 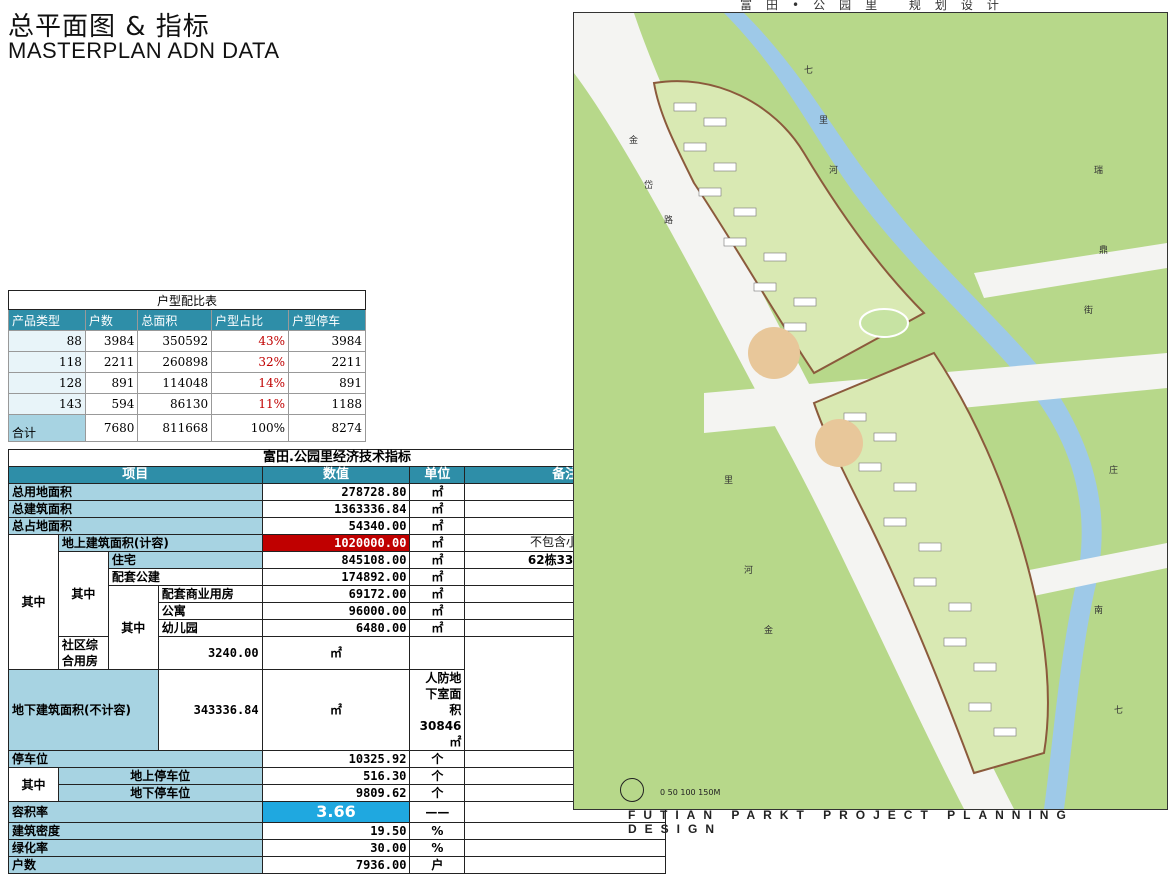 What do you see at coordinates (210, 628) in the screenshot?
I see `row-label: 幼儿园` at bounding box center [210, 628].